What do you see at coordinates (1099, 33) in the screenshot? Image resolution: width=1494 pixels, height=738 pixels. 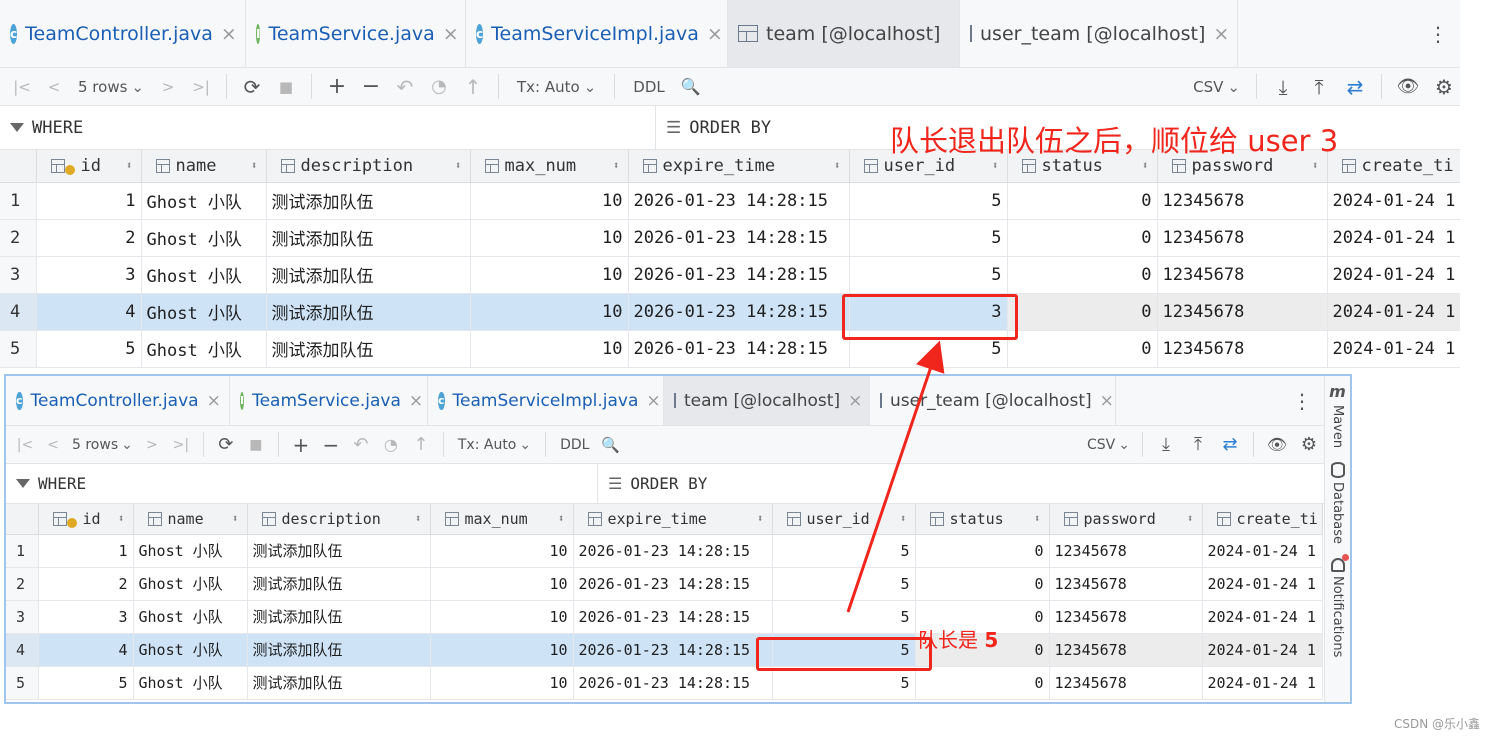 I see `tab-user-team-localhost: user_team [@localhost] ×` at bounding box center [1099, 33].